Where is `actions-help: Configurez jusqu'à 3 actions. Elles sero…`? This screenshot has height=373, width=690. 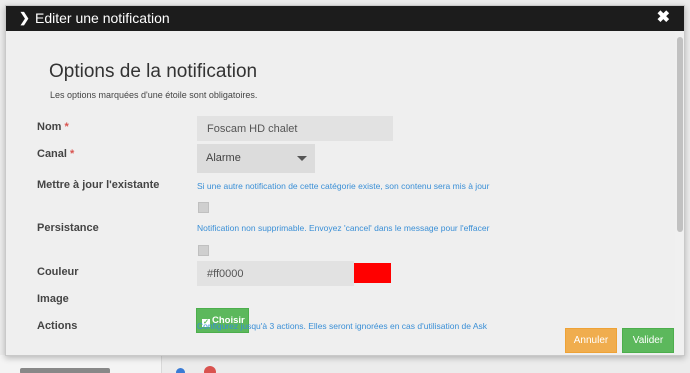 actions-help: Configurez jusqu'à 3 actions. Elles sero… is located at coordinates (342, 326).